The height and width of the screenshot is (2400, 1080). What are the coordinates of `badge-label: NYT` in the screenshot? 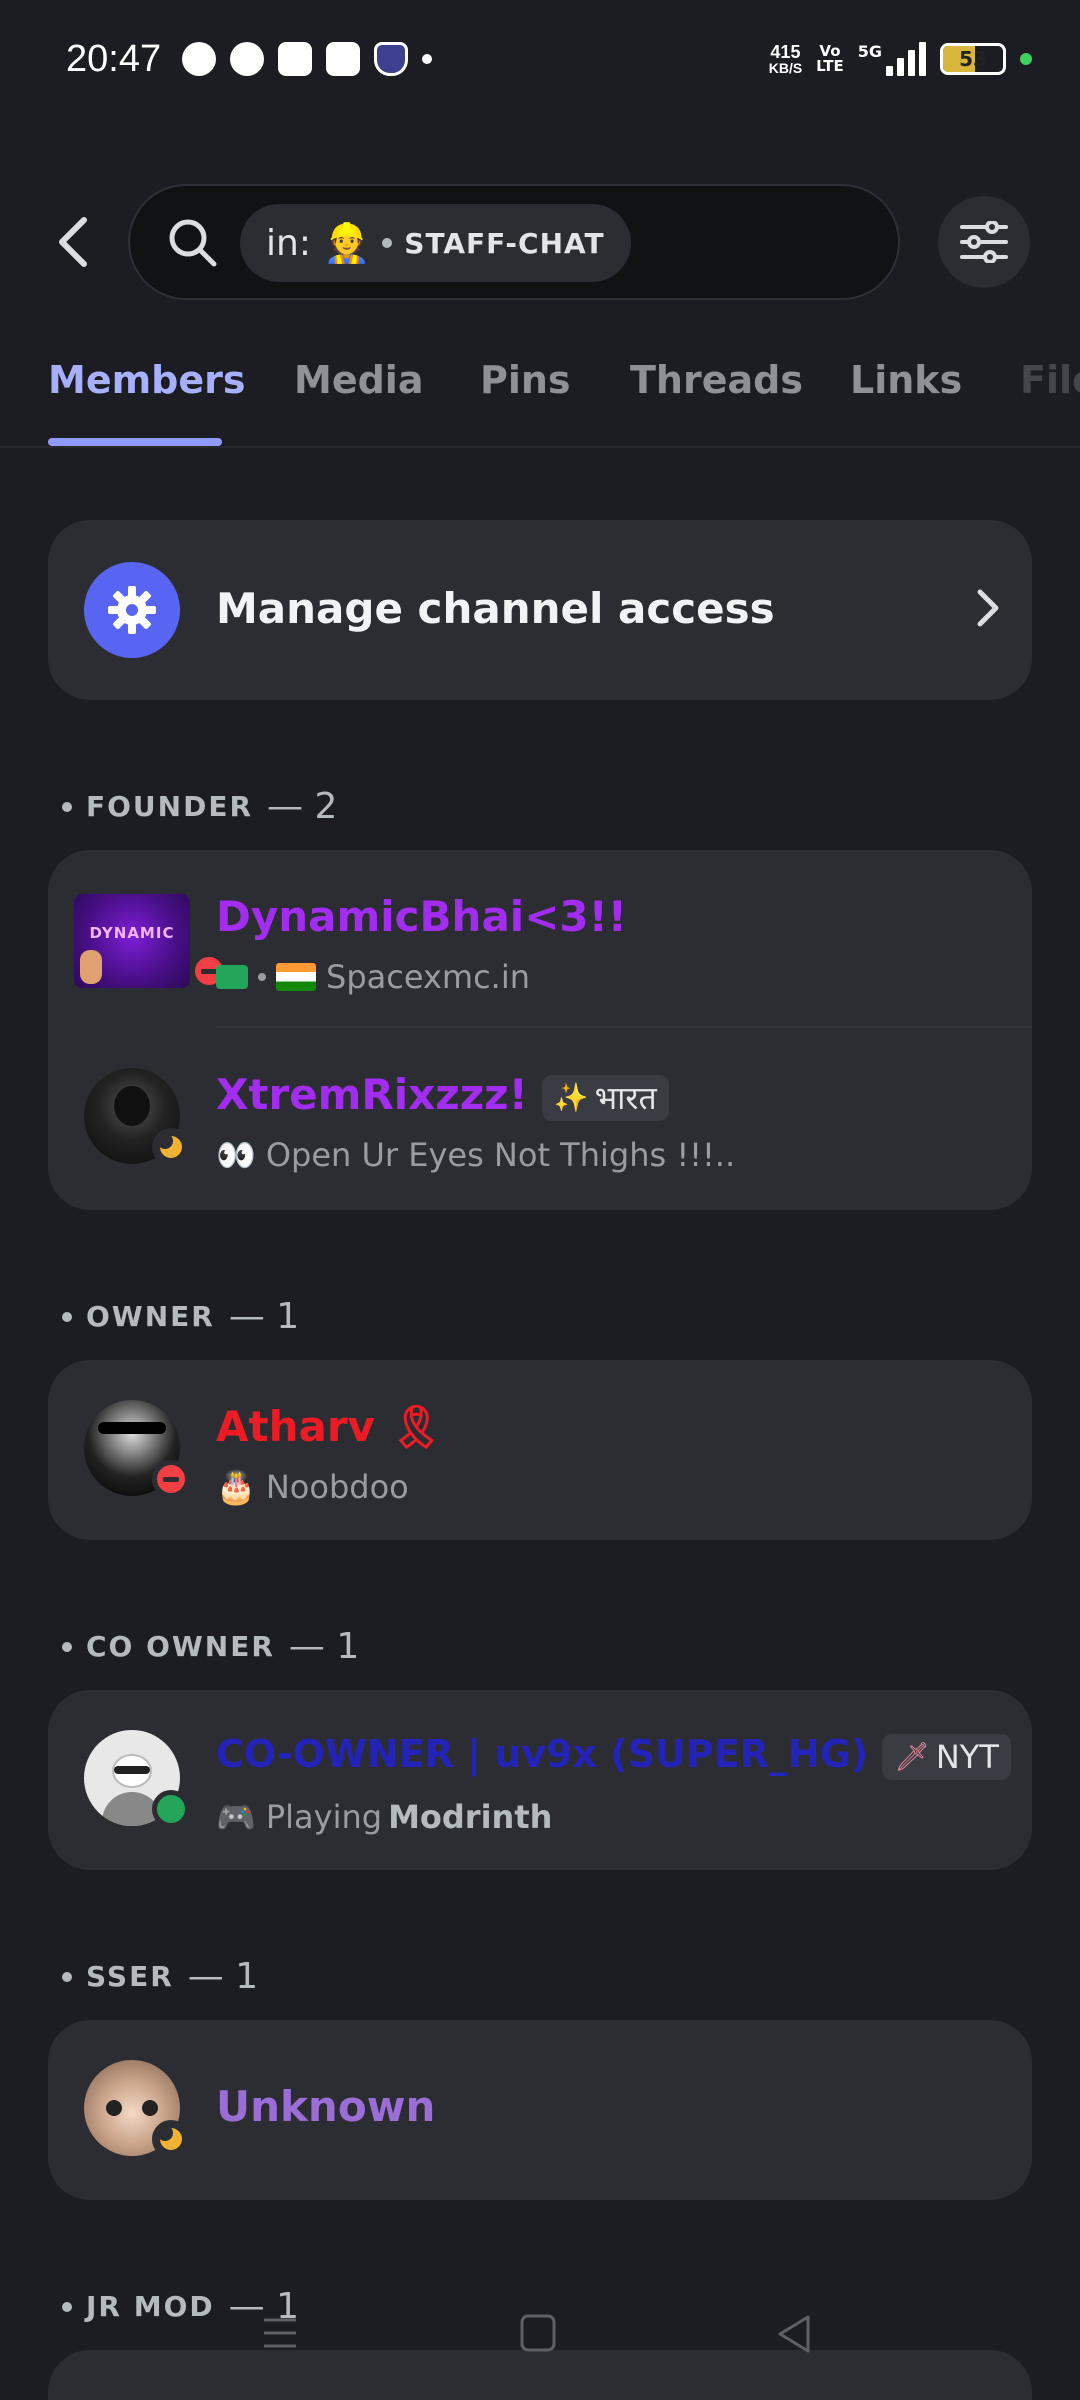 It's located at (967, 1756).